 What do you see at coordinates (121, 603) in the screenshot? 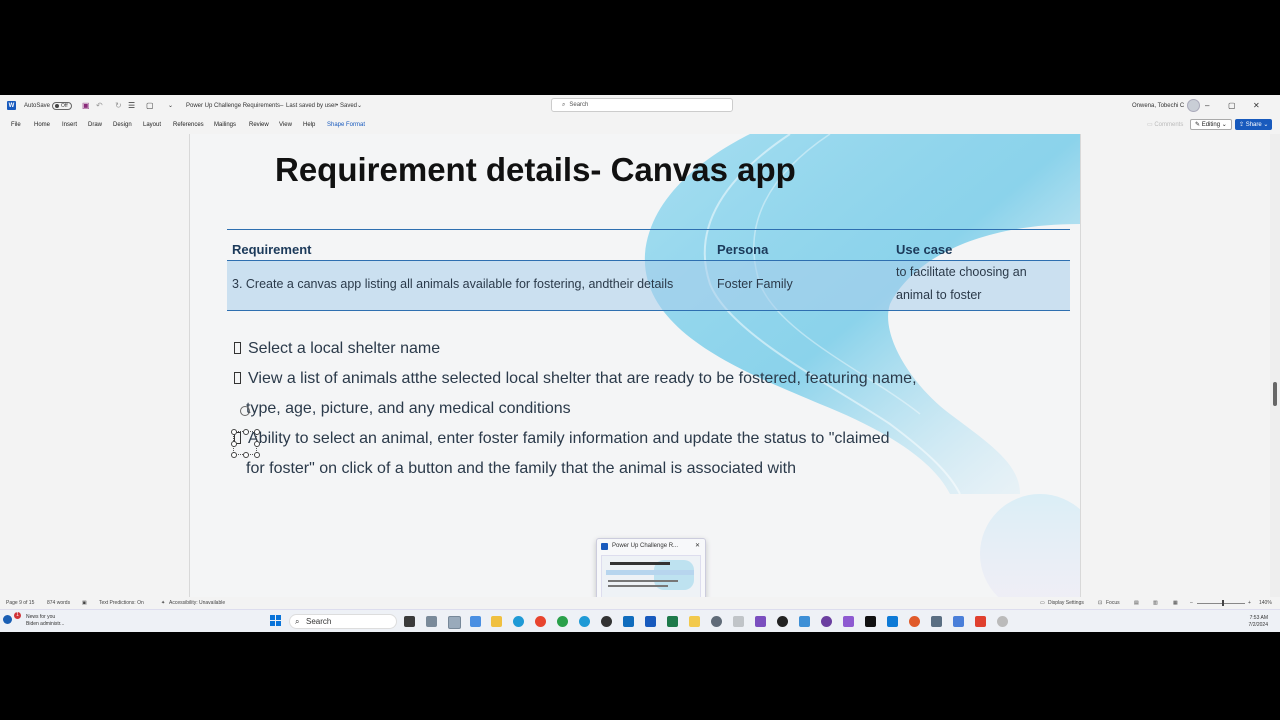
I see `text-predictions: Text Predictions: On` at bounding box center [121, 603].